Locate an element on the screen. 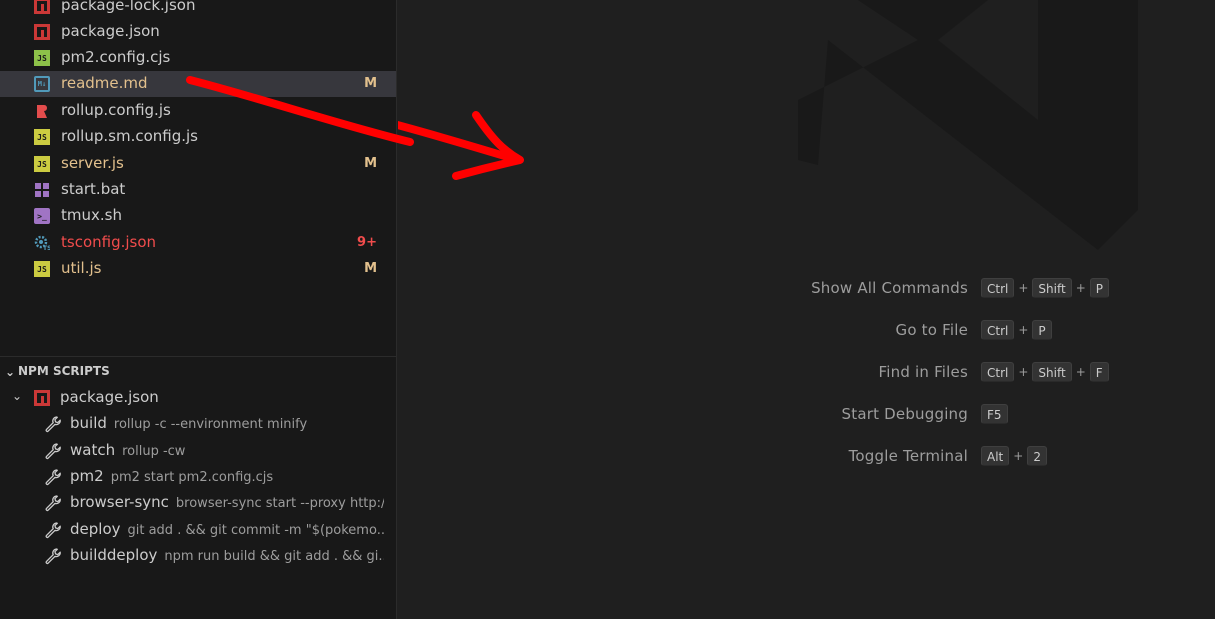  file-row: start.bat is located at coordinates (198, 190).